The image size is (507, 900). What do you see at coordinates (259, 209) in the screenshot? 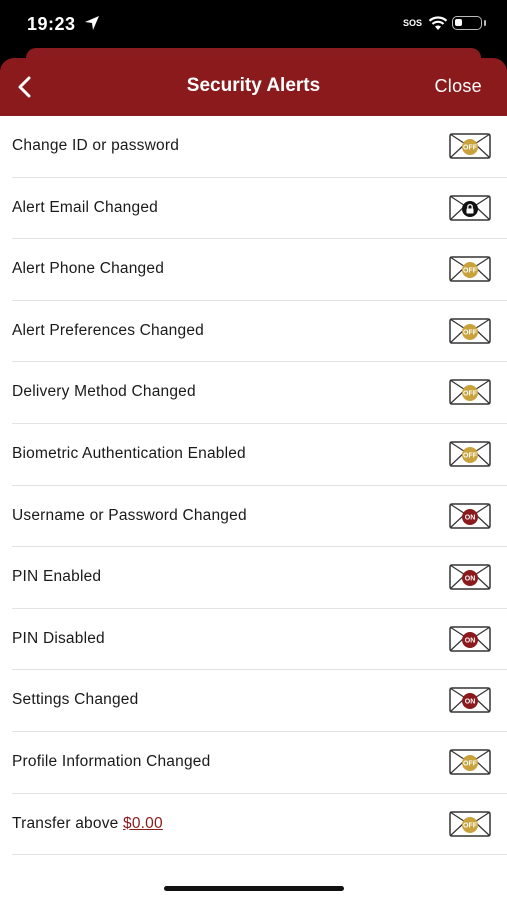
I see `alert-row: Alert Email Changed` at bounding box center [259, 209].